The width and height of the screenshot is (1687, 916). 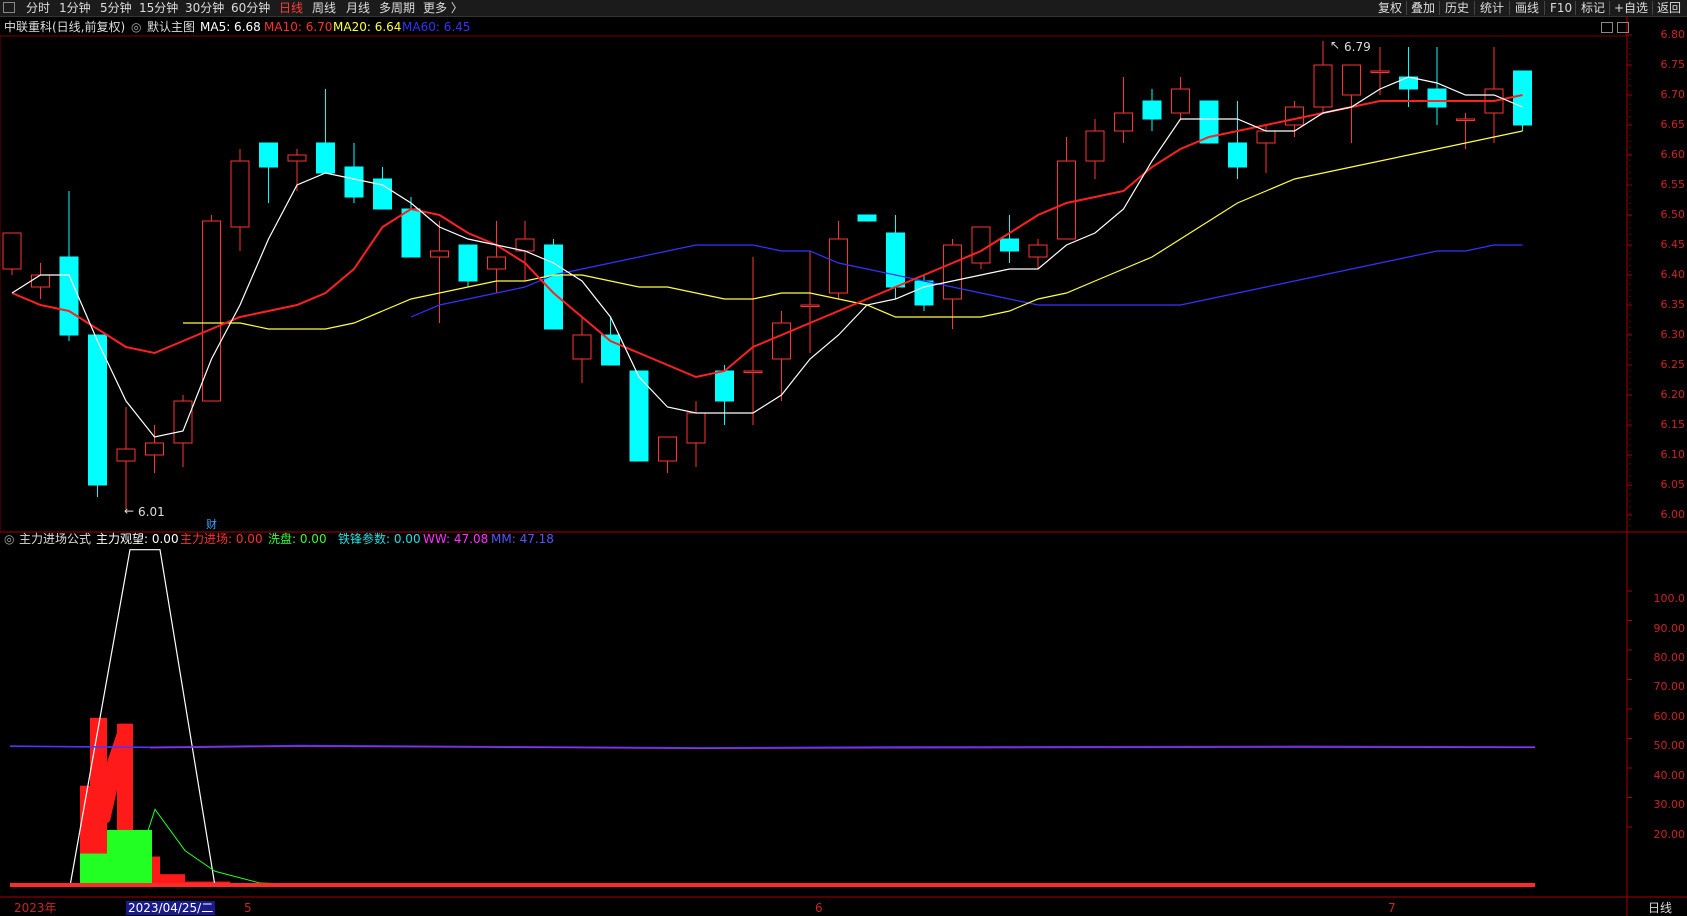 What do you see at coordinates (1673, 334) in the screenshot?
I see `price-tick: 6.30` at bounding box center [1673, 334].